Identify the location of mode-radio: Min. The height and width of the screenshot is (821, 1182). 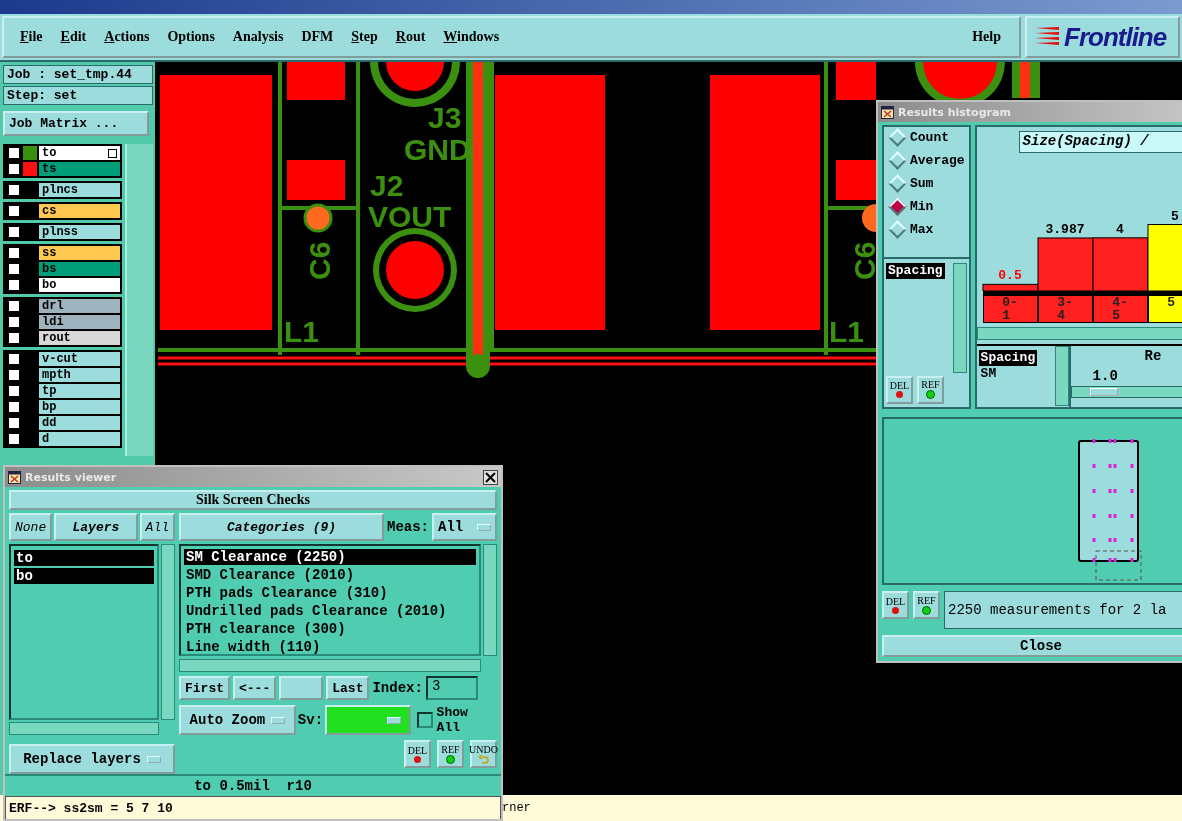
(926, 206).